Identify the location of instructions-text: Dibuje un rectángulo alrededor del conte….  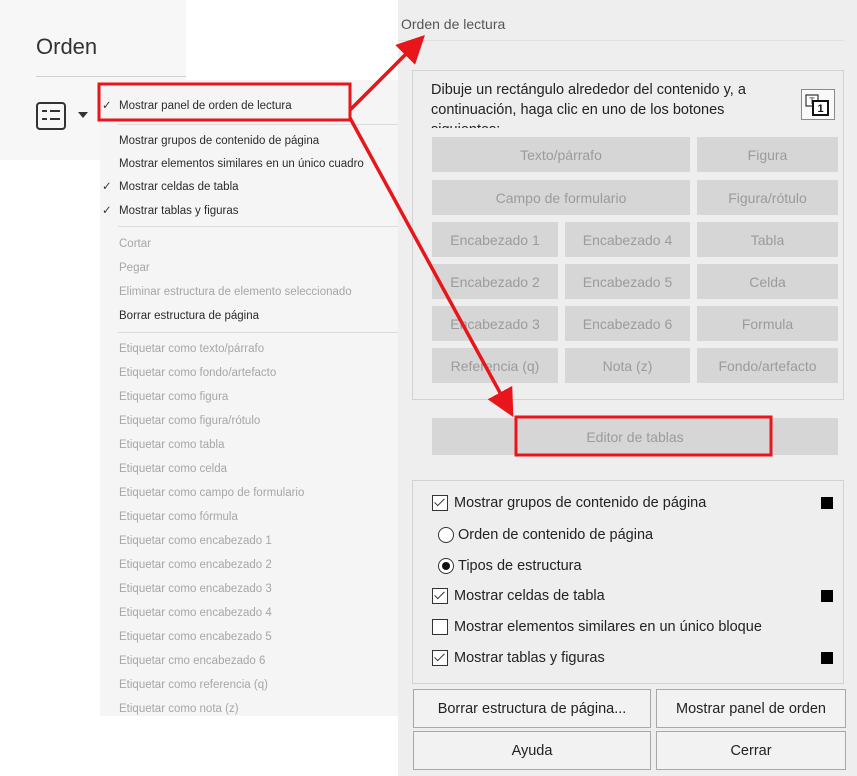
(588, 105).